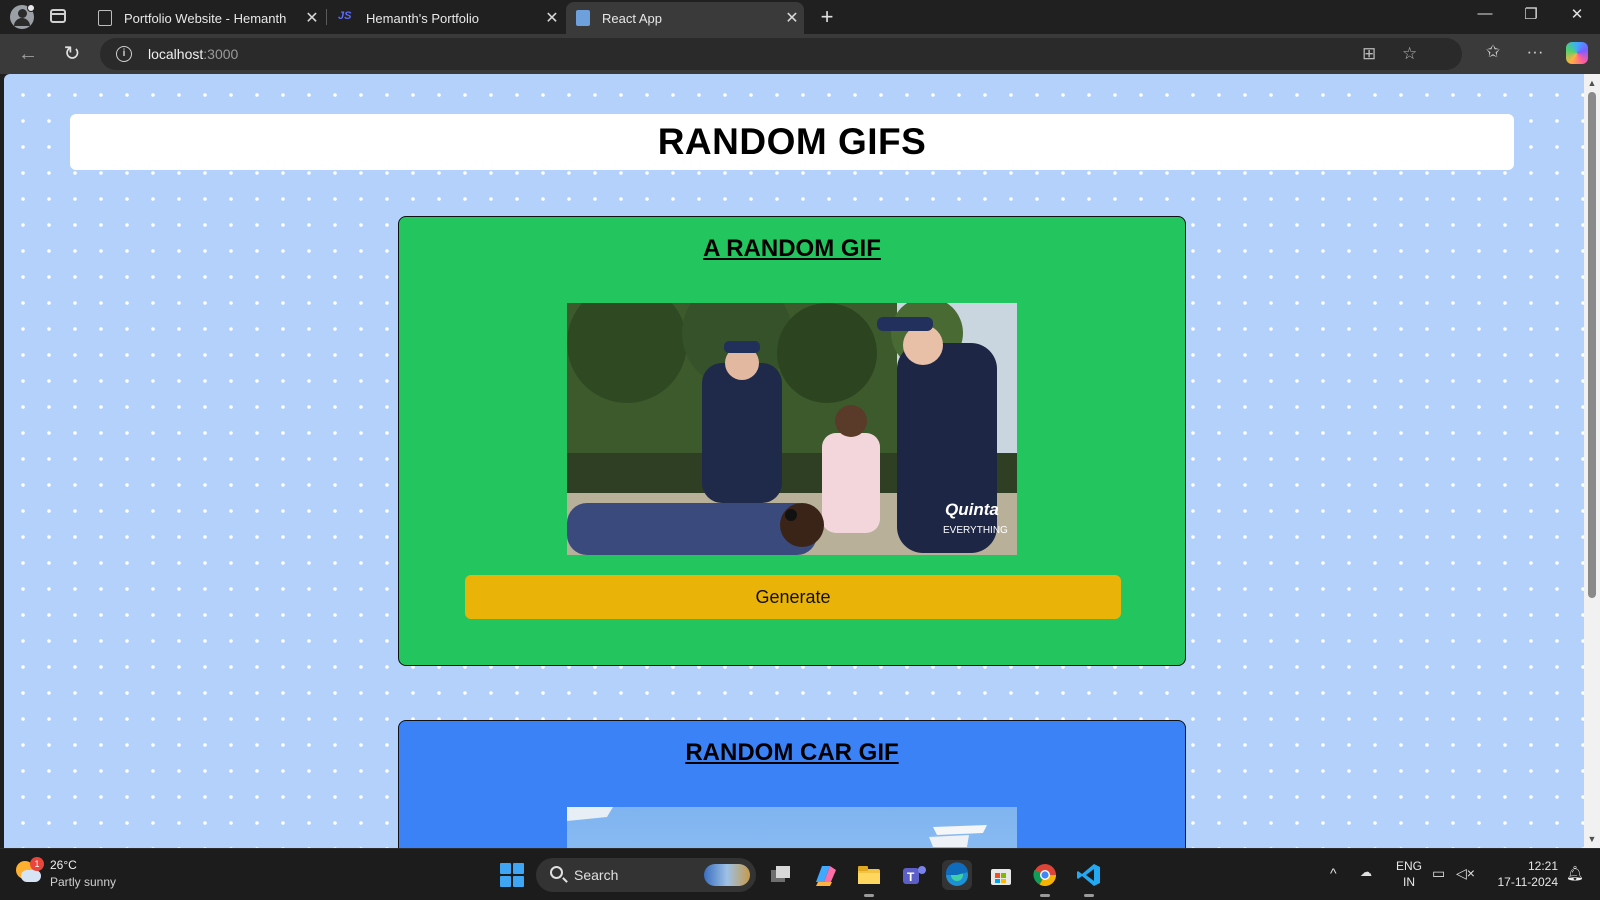 This screenshot has height=900, width=1600. I want to click on profile-avatar, so click(22, 16).